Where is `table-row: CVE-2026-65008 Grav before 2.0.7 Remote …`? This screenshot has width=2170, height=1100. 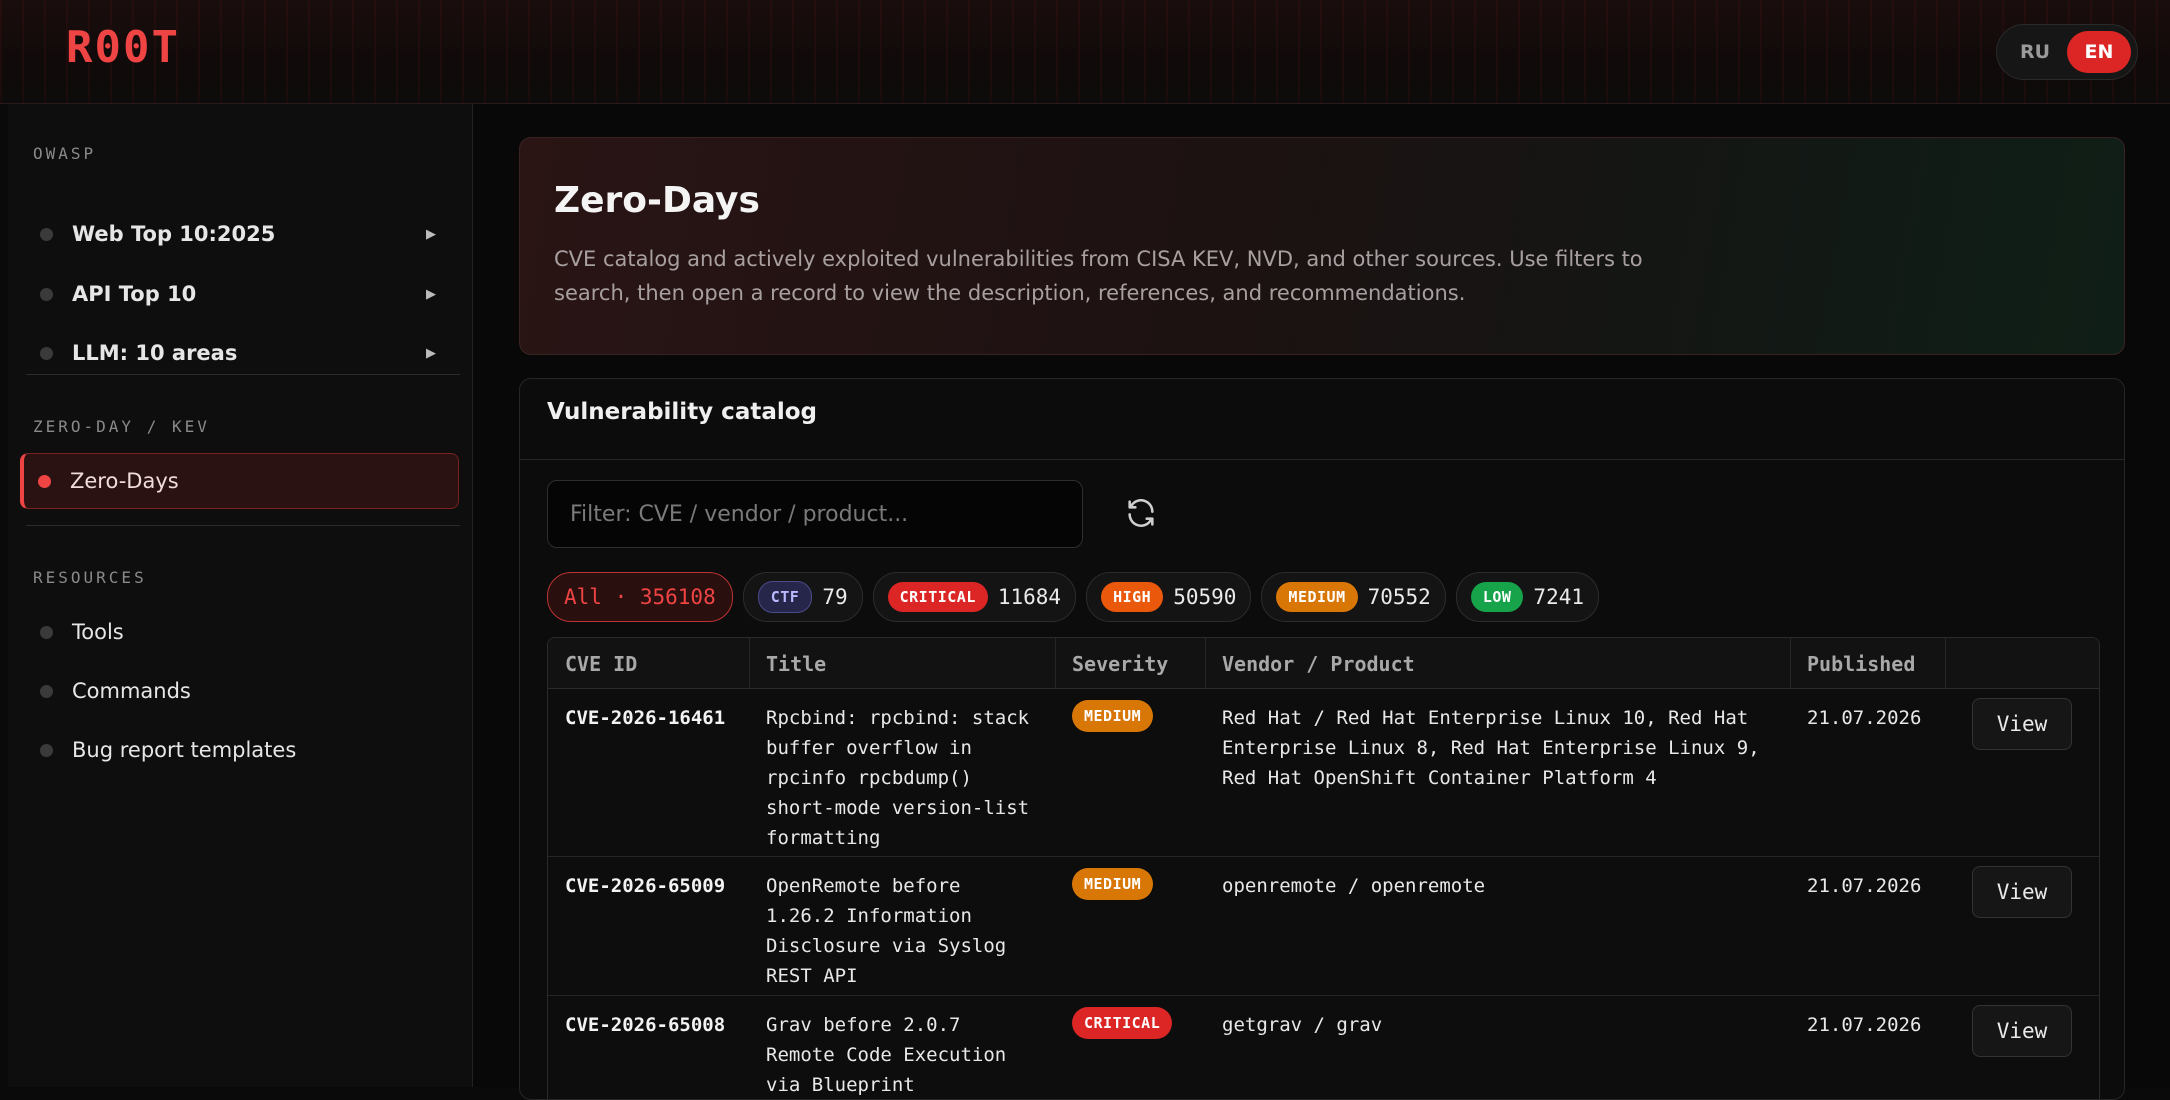 table-row: CVE-2026-65008 Grav before 2.0.7 Remote … is located at coordinates (1323, 1047).